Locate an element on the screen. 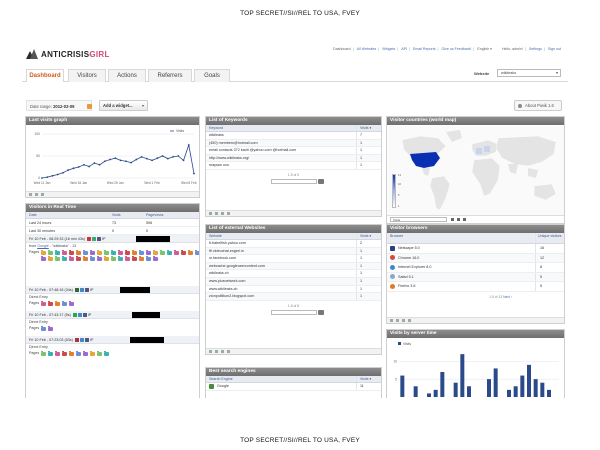 This screenshot has height=450, width=600. next-page-link: Next › is located at coordinates (507, 297).